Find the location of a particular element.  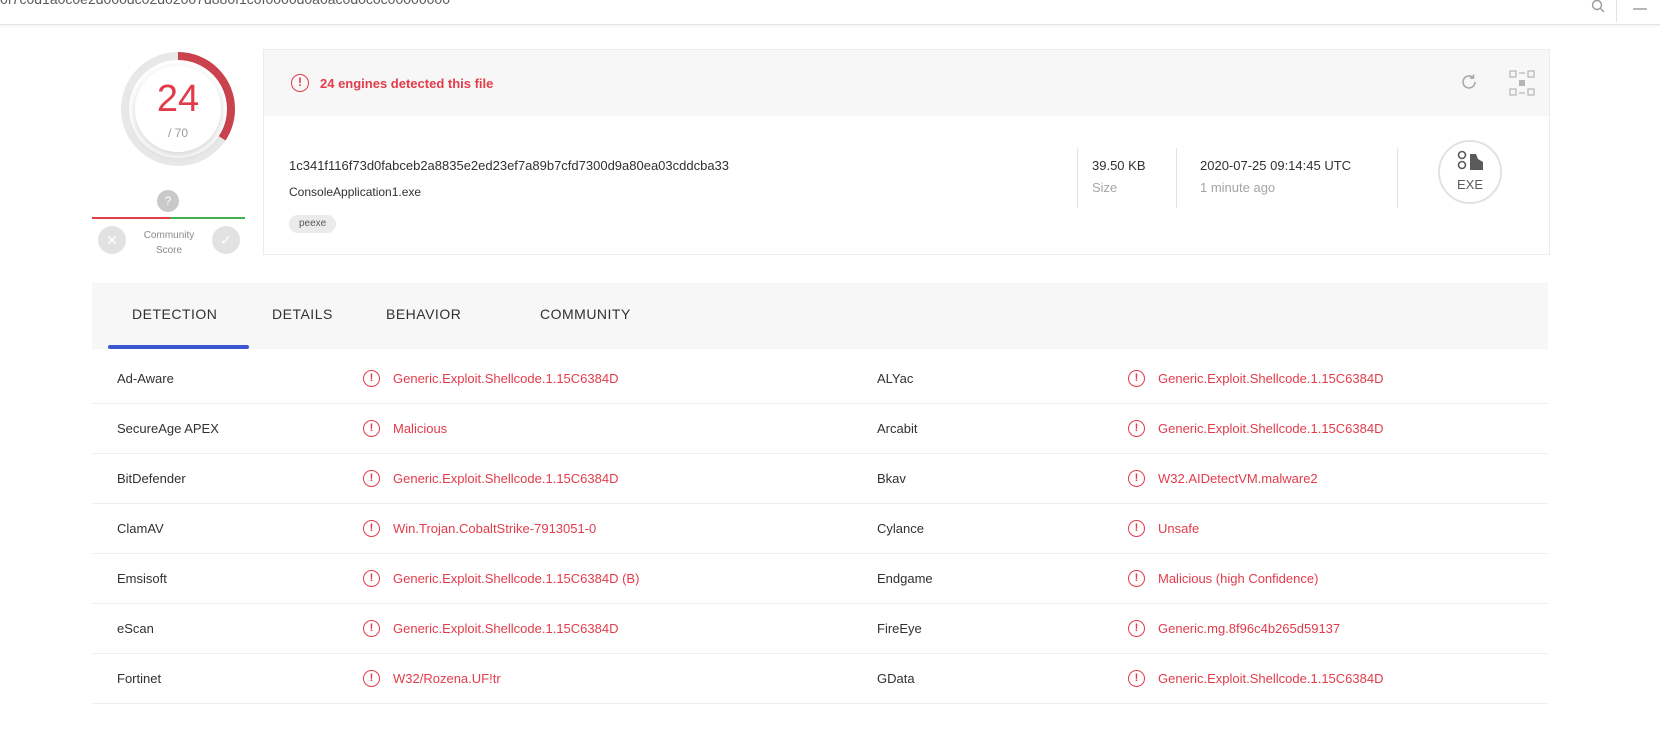

vote-harmless-button: ✓ is located at coordinates (226, 240).